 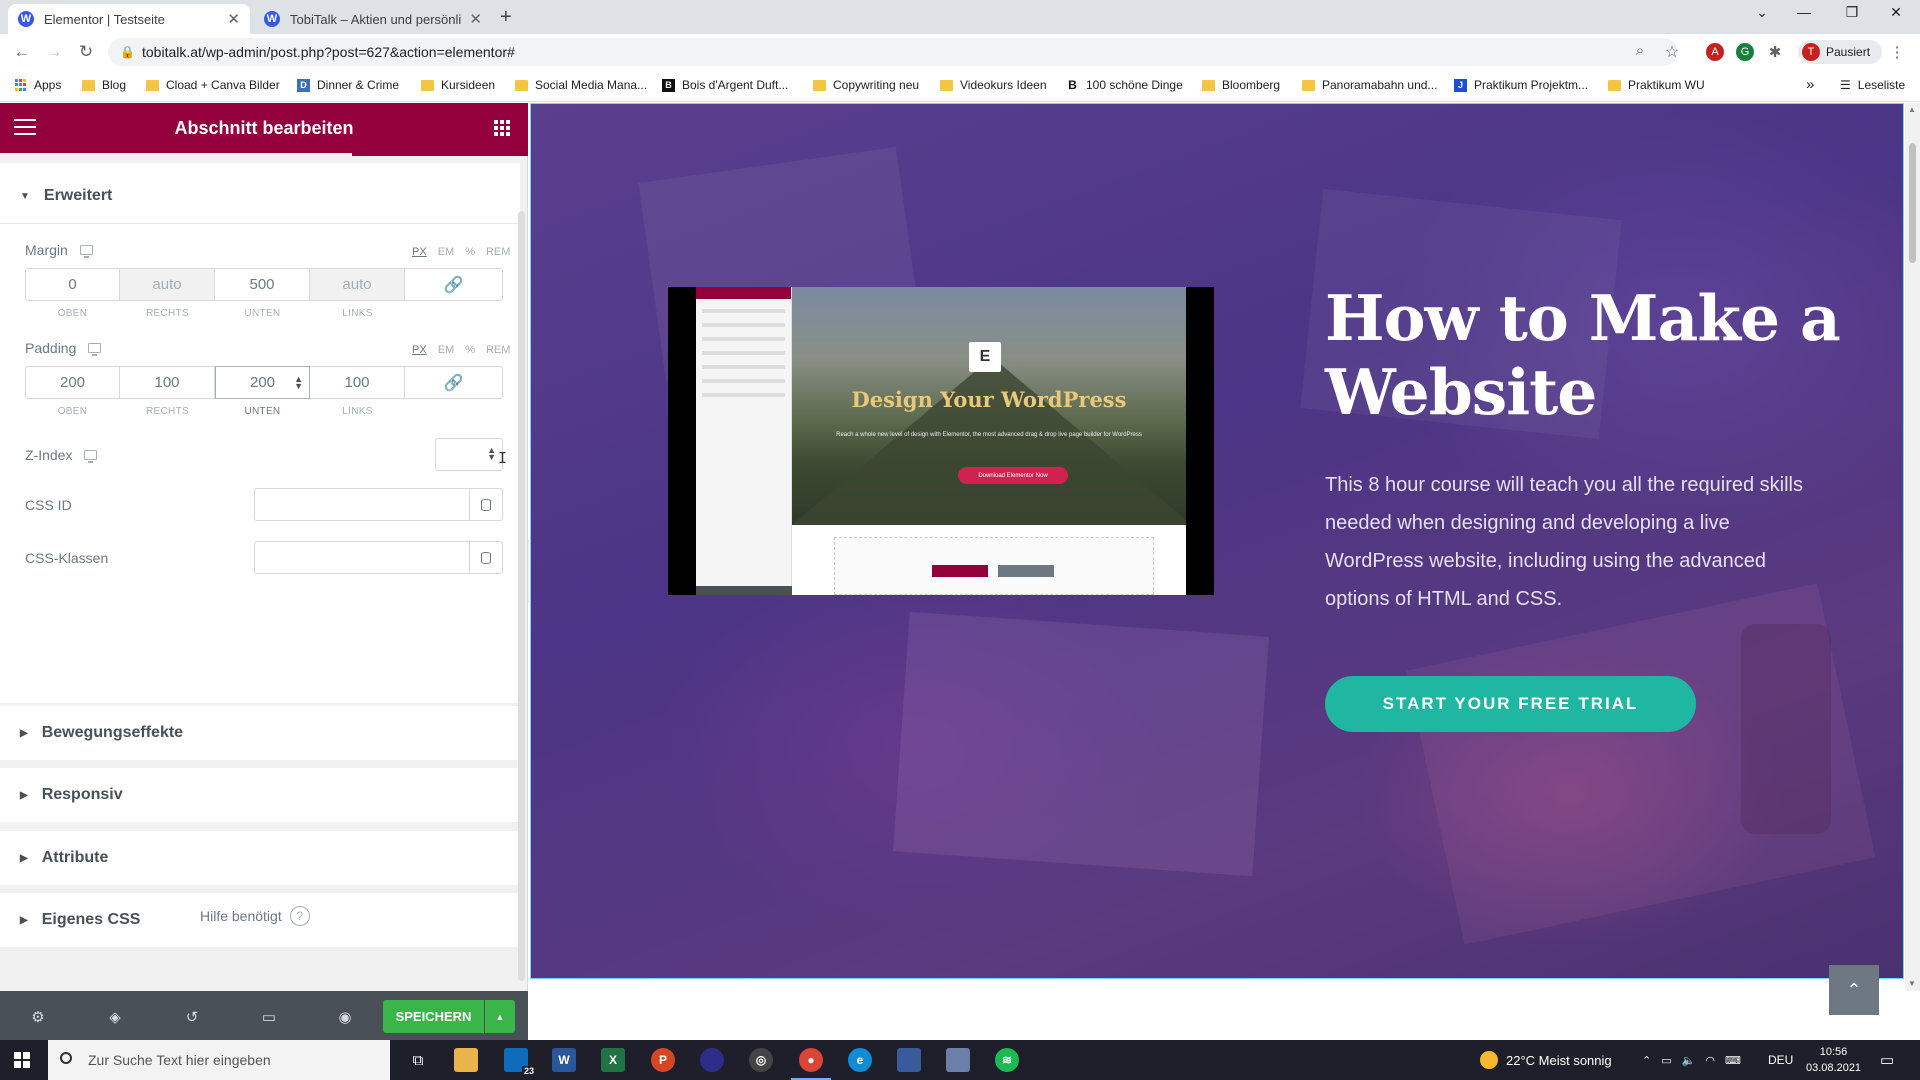 What do you see at coordinates (1007, 1060) in the screenshot?
I see `spotify-icon: ≋` at bounding box center [1007, 1060].